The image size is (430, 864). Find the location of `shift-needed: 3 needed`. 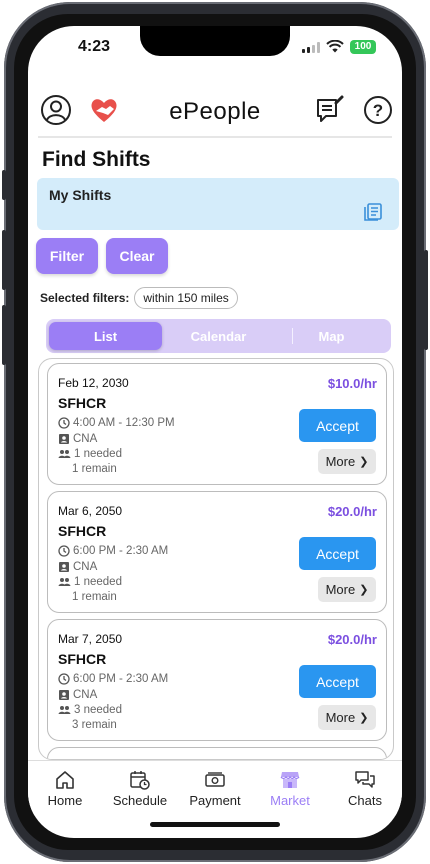

shift-needed: 3 needed is located at coordinates (98, 710).